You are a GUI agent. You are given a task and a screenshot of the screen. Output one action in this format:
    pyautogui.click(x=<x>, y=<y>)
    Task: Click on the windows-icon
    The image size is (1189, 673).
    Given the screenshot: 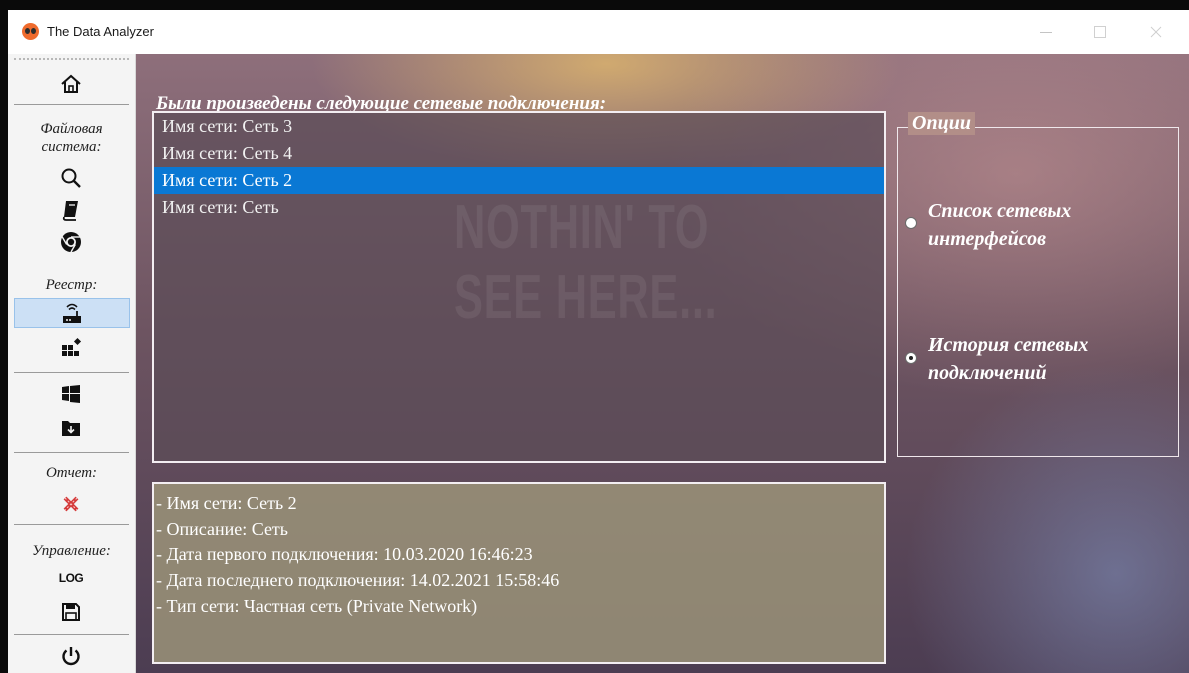 What is the action you would take?
    pyautogui.click(x=71, y=394)
    